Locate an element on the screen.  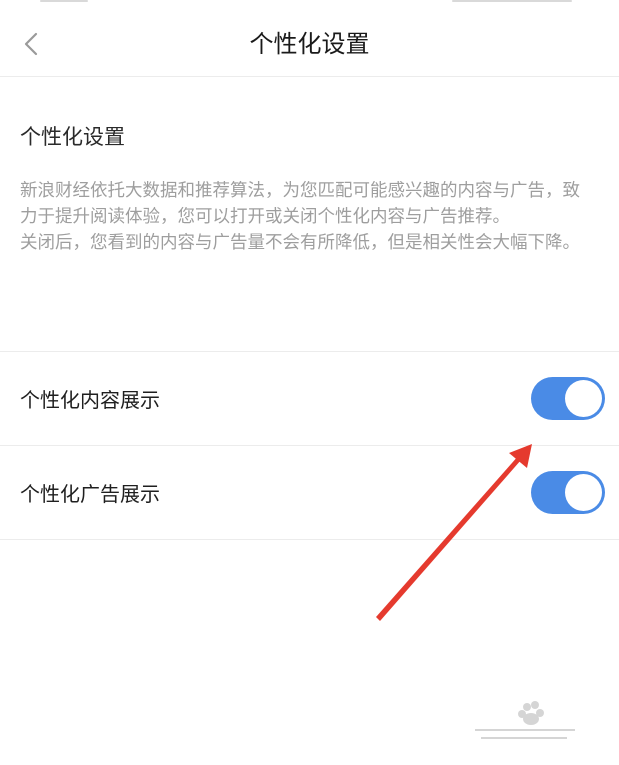
setting-label: 个性化广告展示 is located at coordinates (90, 494).